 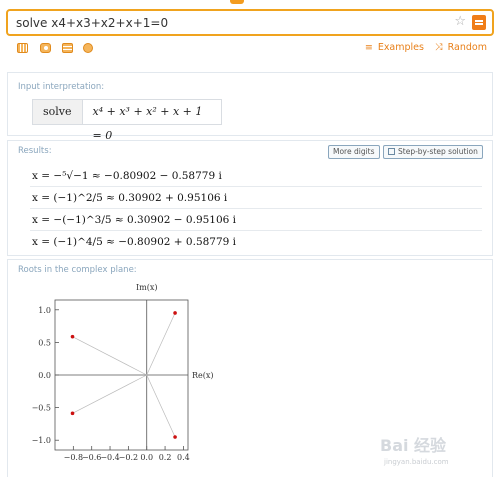 What do you see at coordinates (44, 342) in the screenshot?
I see `y-tick-label: 0.5` at bounding box center [44, 342].